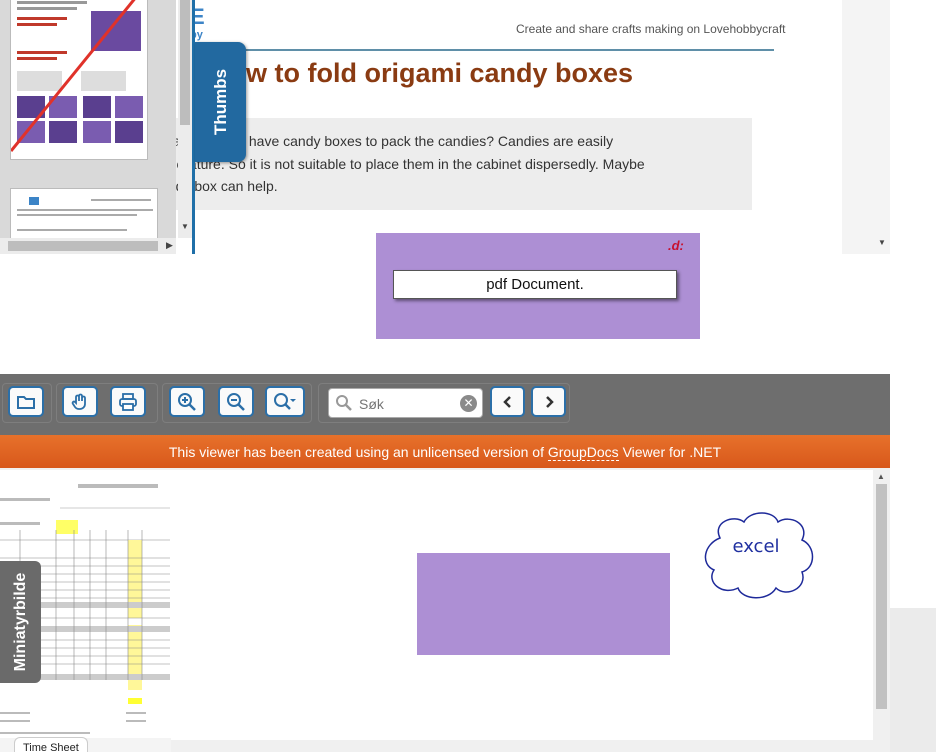 Image resolution: width=936 pixels, height=752 pixels. Describe the element at coordinates (535, 284) in the screenshot. I see `pdf-document-label: pdf Document.` at that location.